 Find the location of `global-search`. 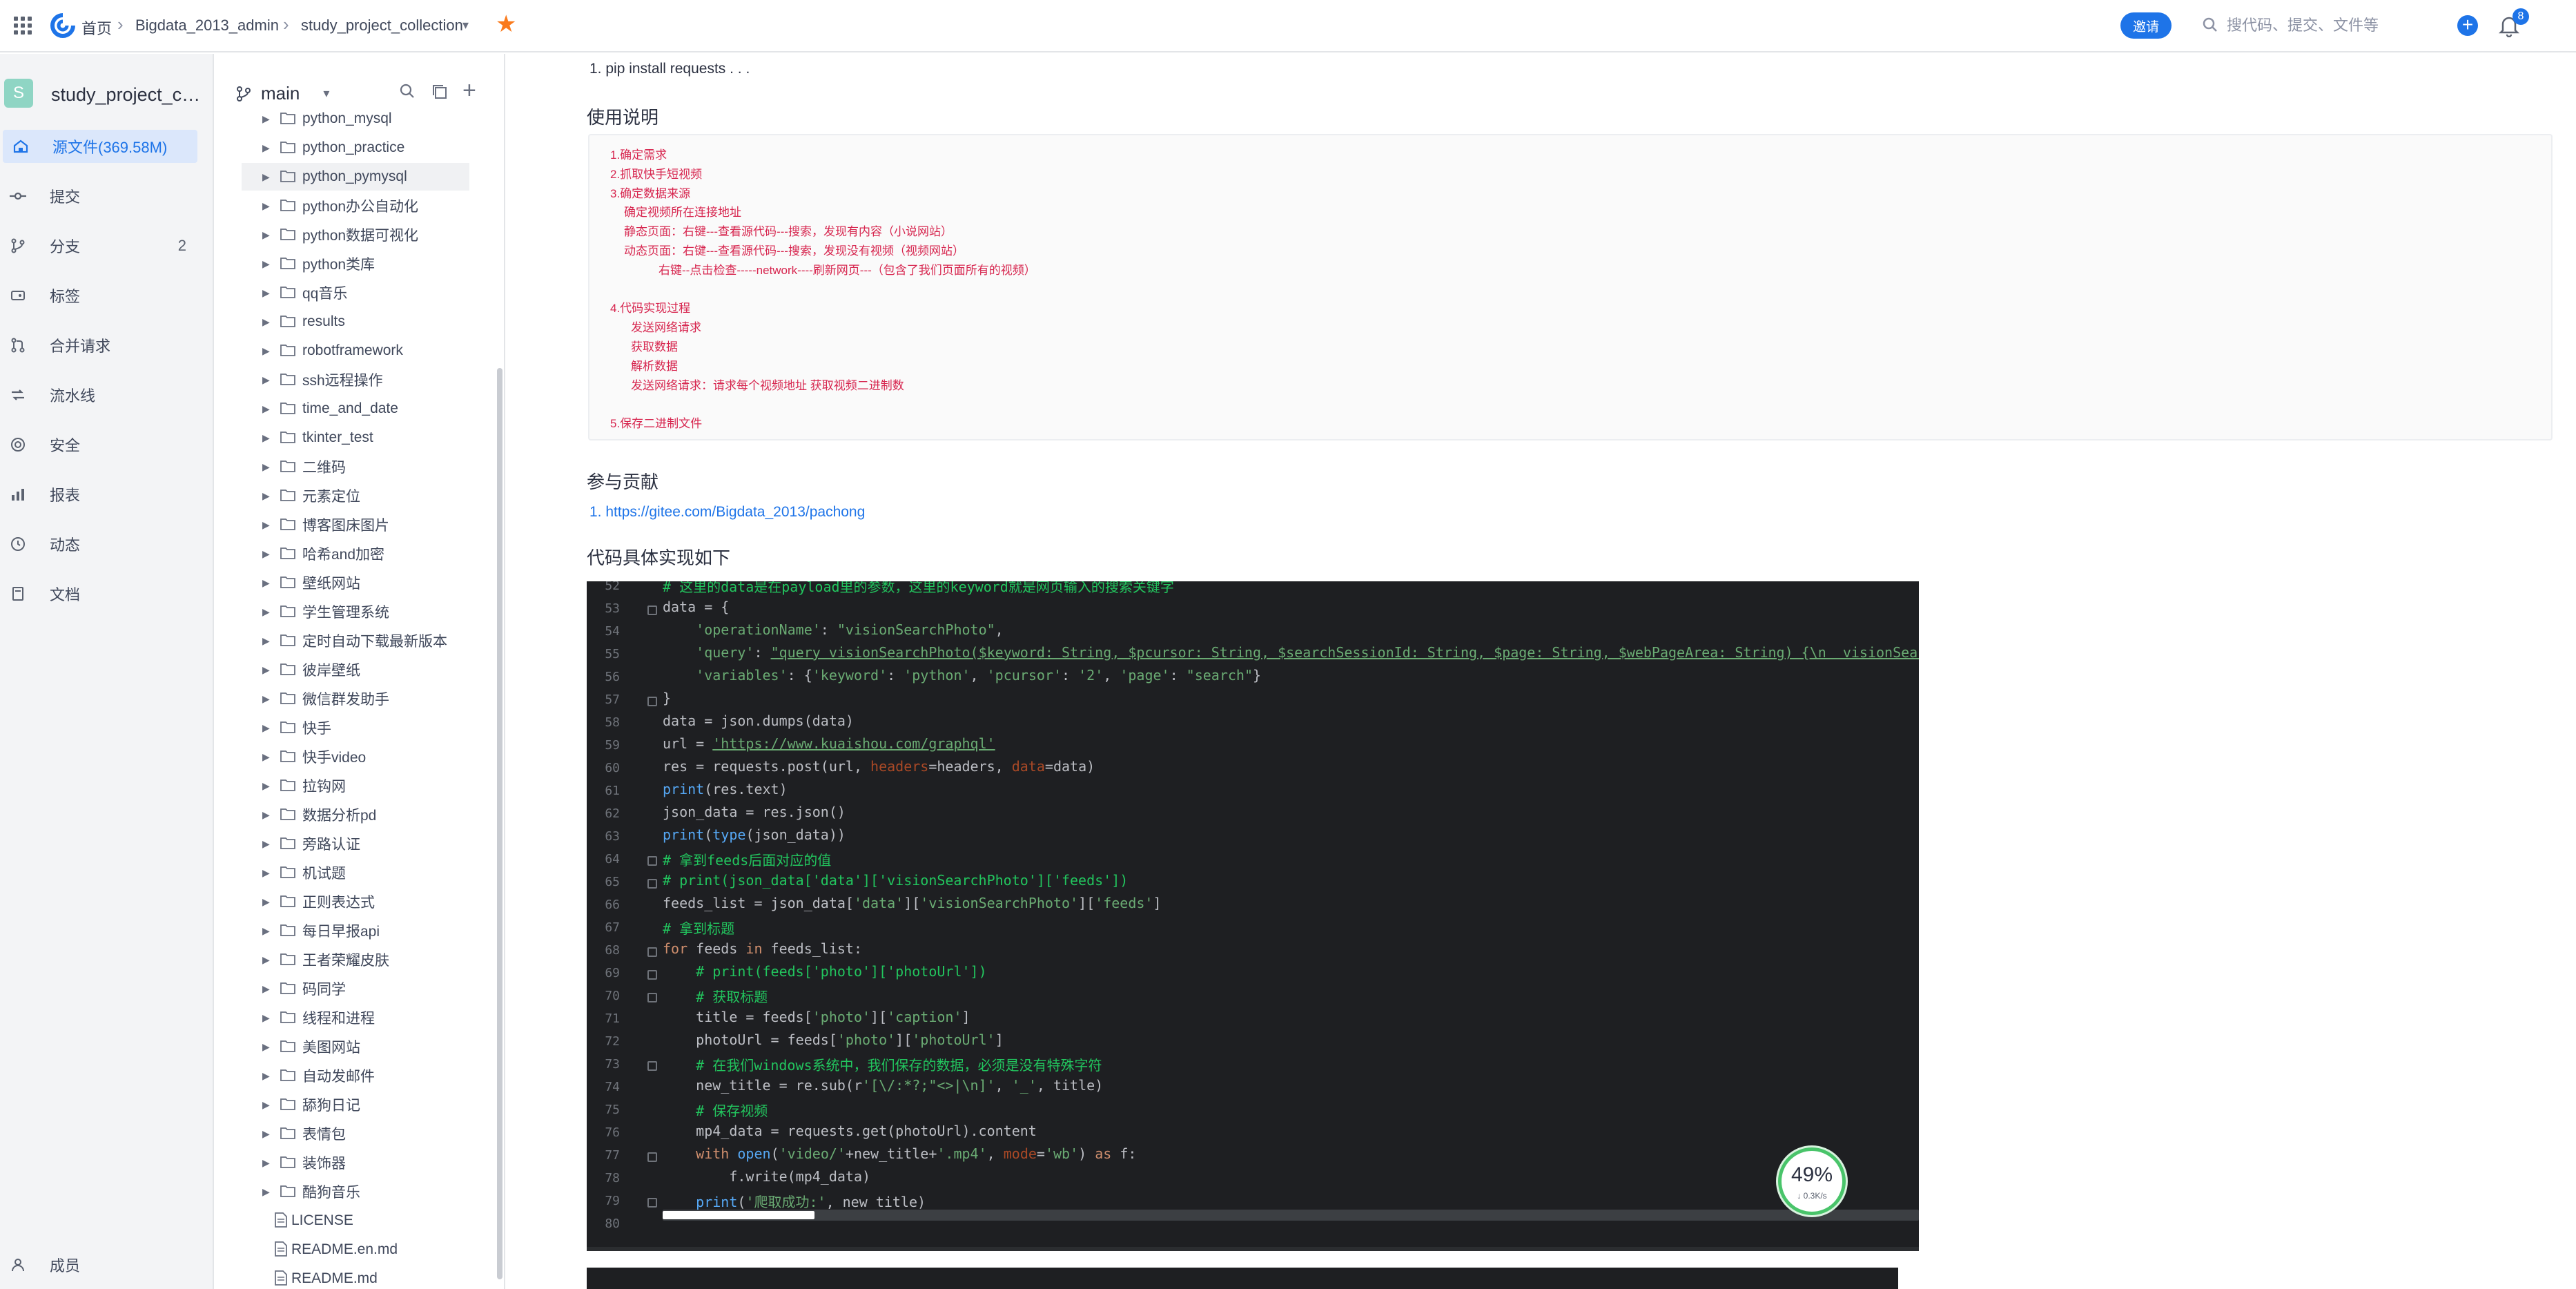

global-search is located at coordinates (2324, 25).